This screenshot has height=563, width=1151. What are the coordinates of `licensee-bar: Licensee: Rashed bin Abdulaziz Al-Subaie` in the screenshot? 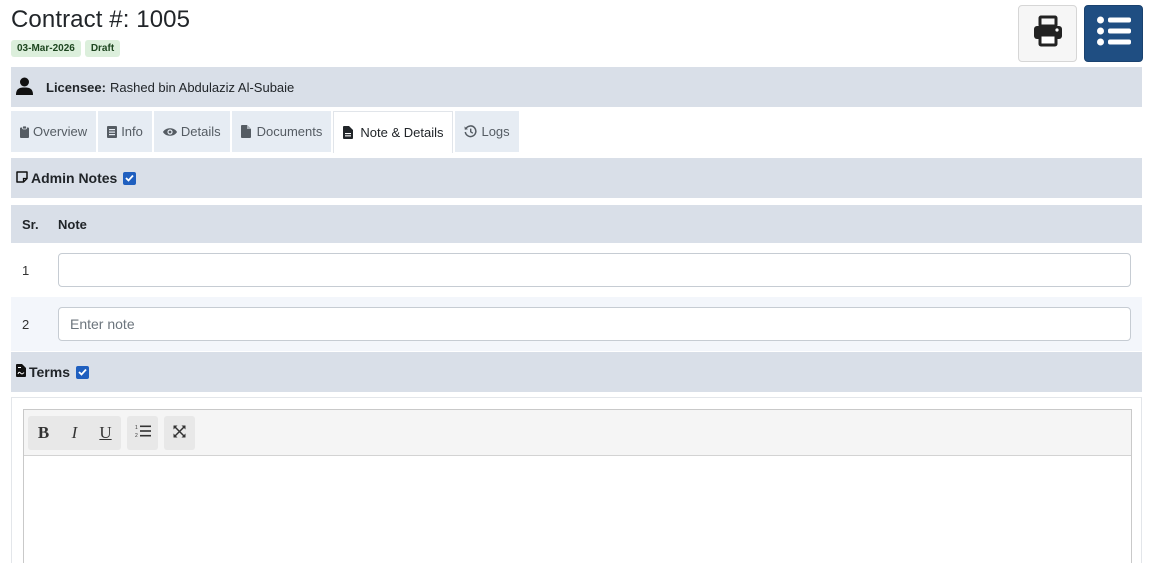 It's located at (576, 87).